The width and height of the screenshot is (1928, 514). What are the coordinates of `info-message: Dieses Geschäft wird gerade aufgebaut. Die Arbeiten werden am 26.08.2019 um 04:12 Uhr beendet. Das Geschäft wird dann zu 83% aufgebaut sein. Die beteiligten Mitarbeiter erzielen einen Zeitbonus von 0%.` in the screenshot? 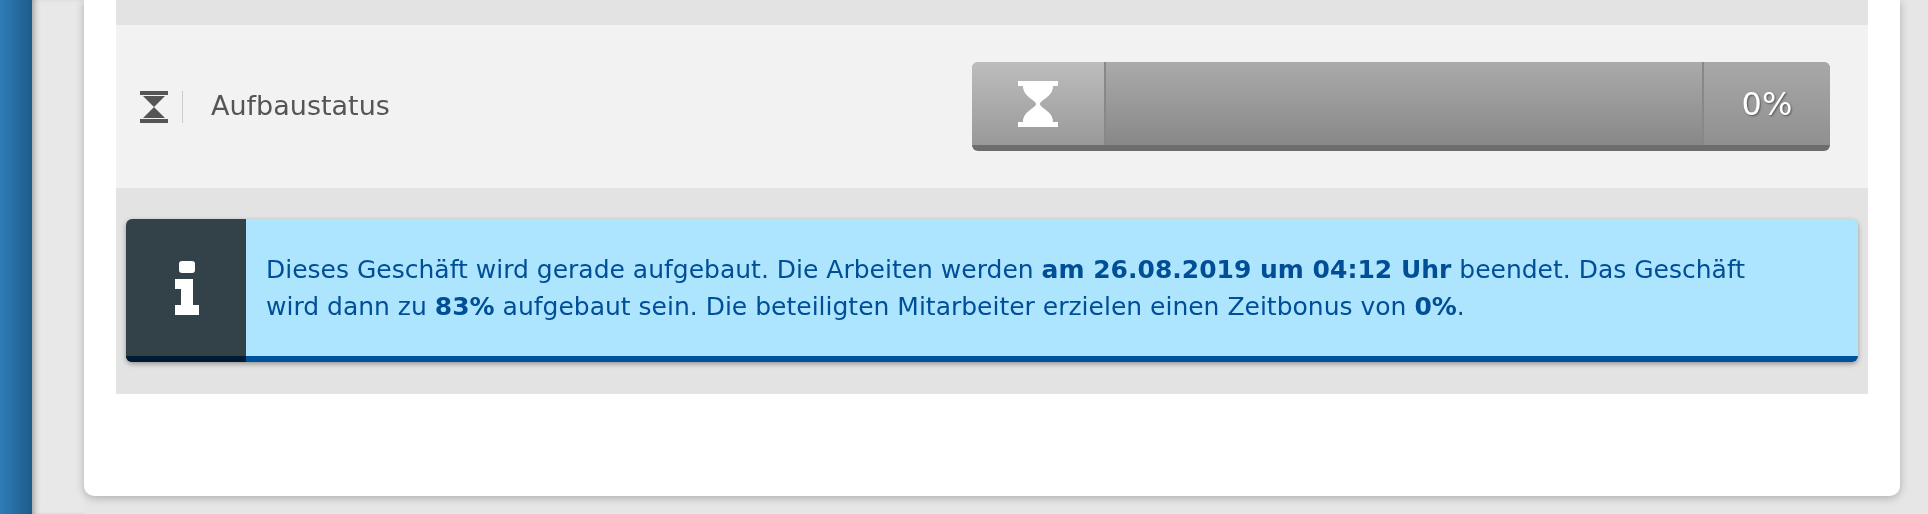 It's located at (1006, 288).